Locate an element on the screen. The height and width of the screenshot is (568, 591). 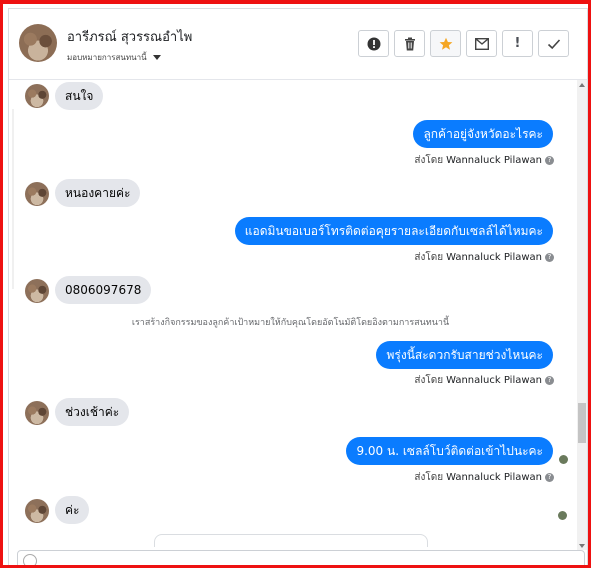
check-icon is located at coordinates (553, 43).